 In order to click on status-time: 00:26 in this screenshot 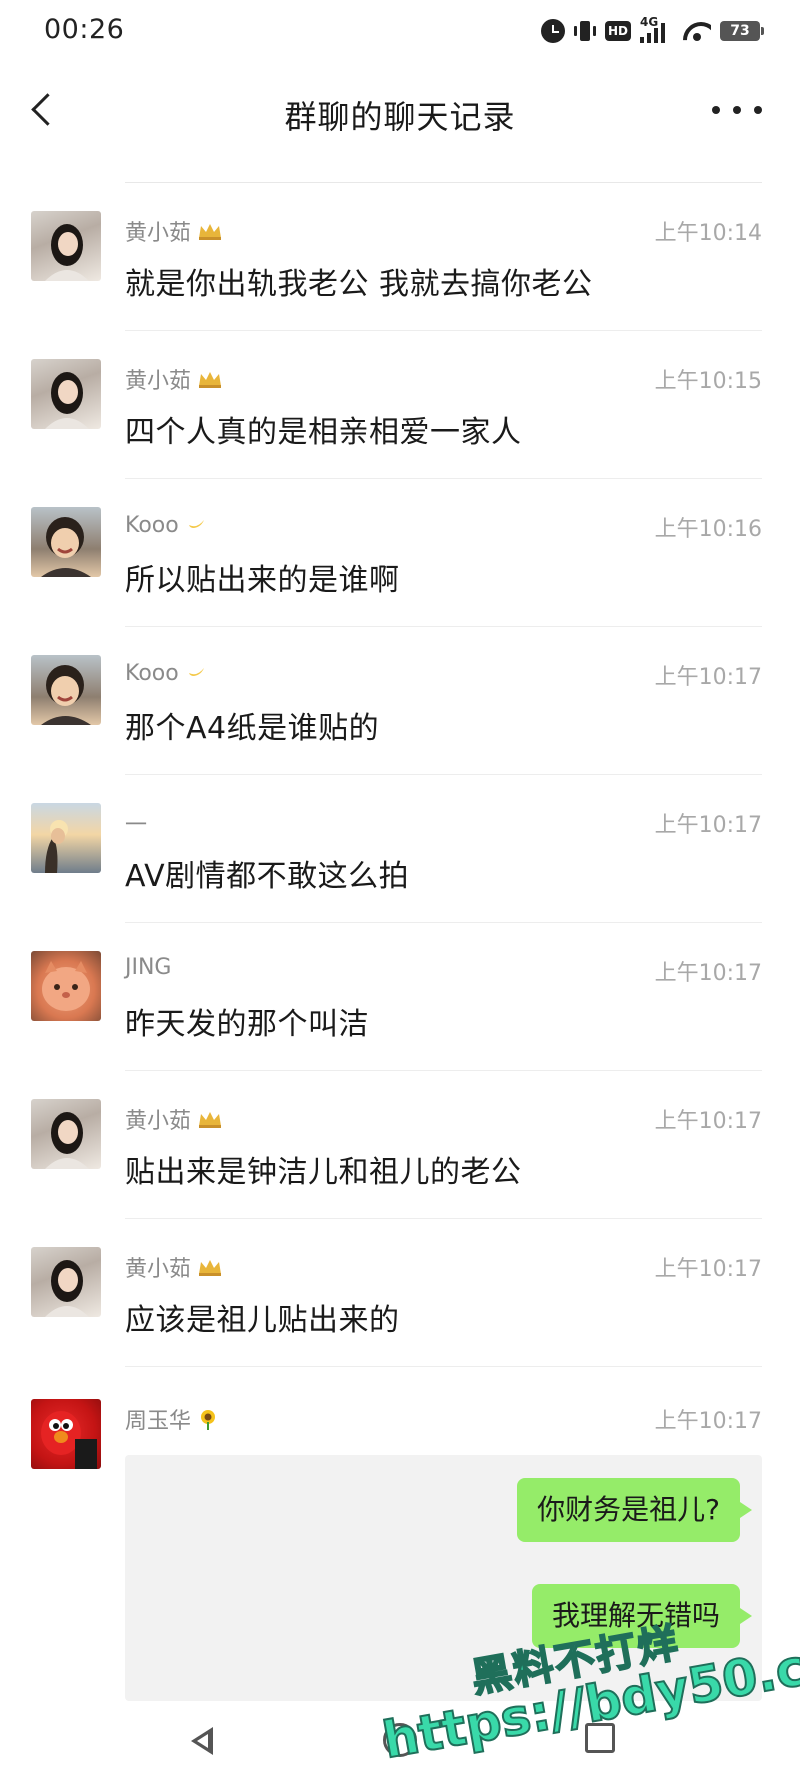, I will do `click(84, 29)`.